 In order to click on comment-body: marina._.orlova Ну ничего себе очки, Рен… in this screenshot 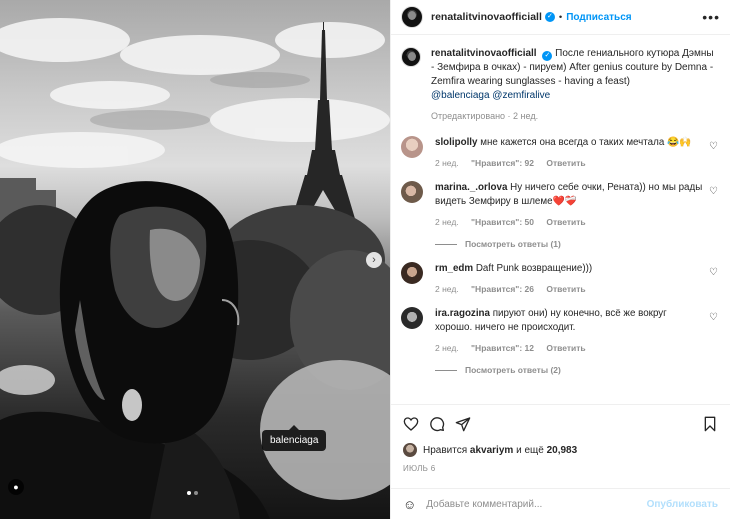, I will do `click(569, 215)`.